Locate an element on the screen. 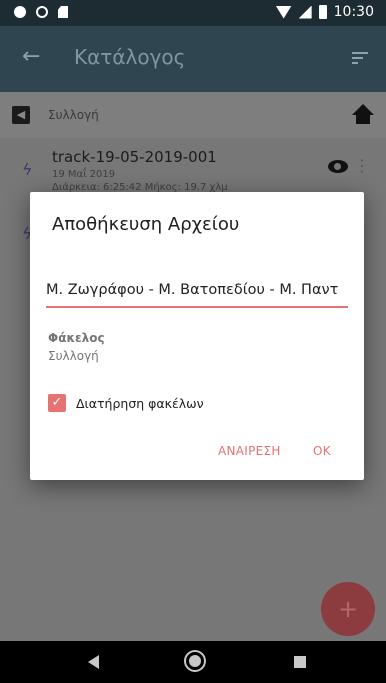 The height and width of the screenshot is (683, 386). keep-folders-label: Διατήρηση φακέλων is located at coordinates (140, 403).